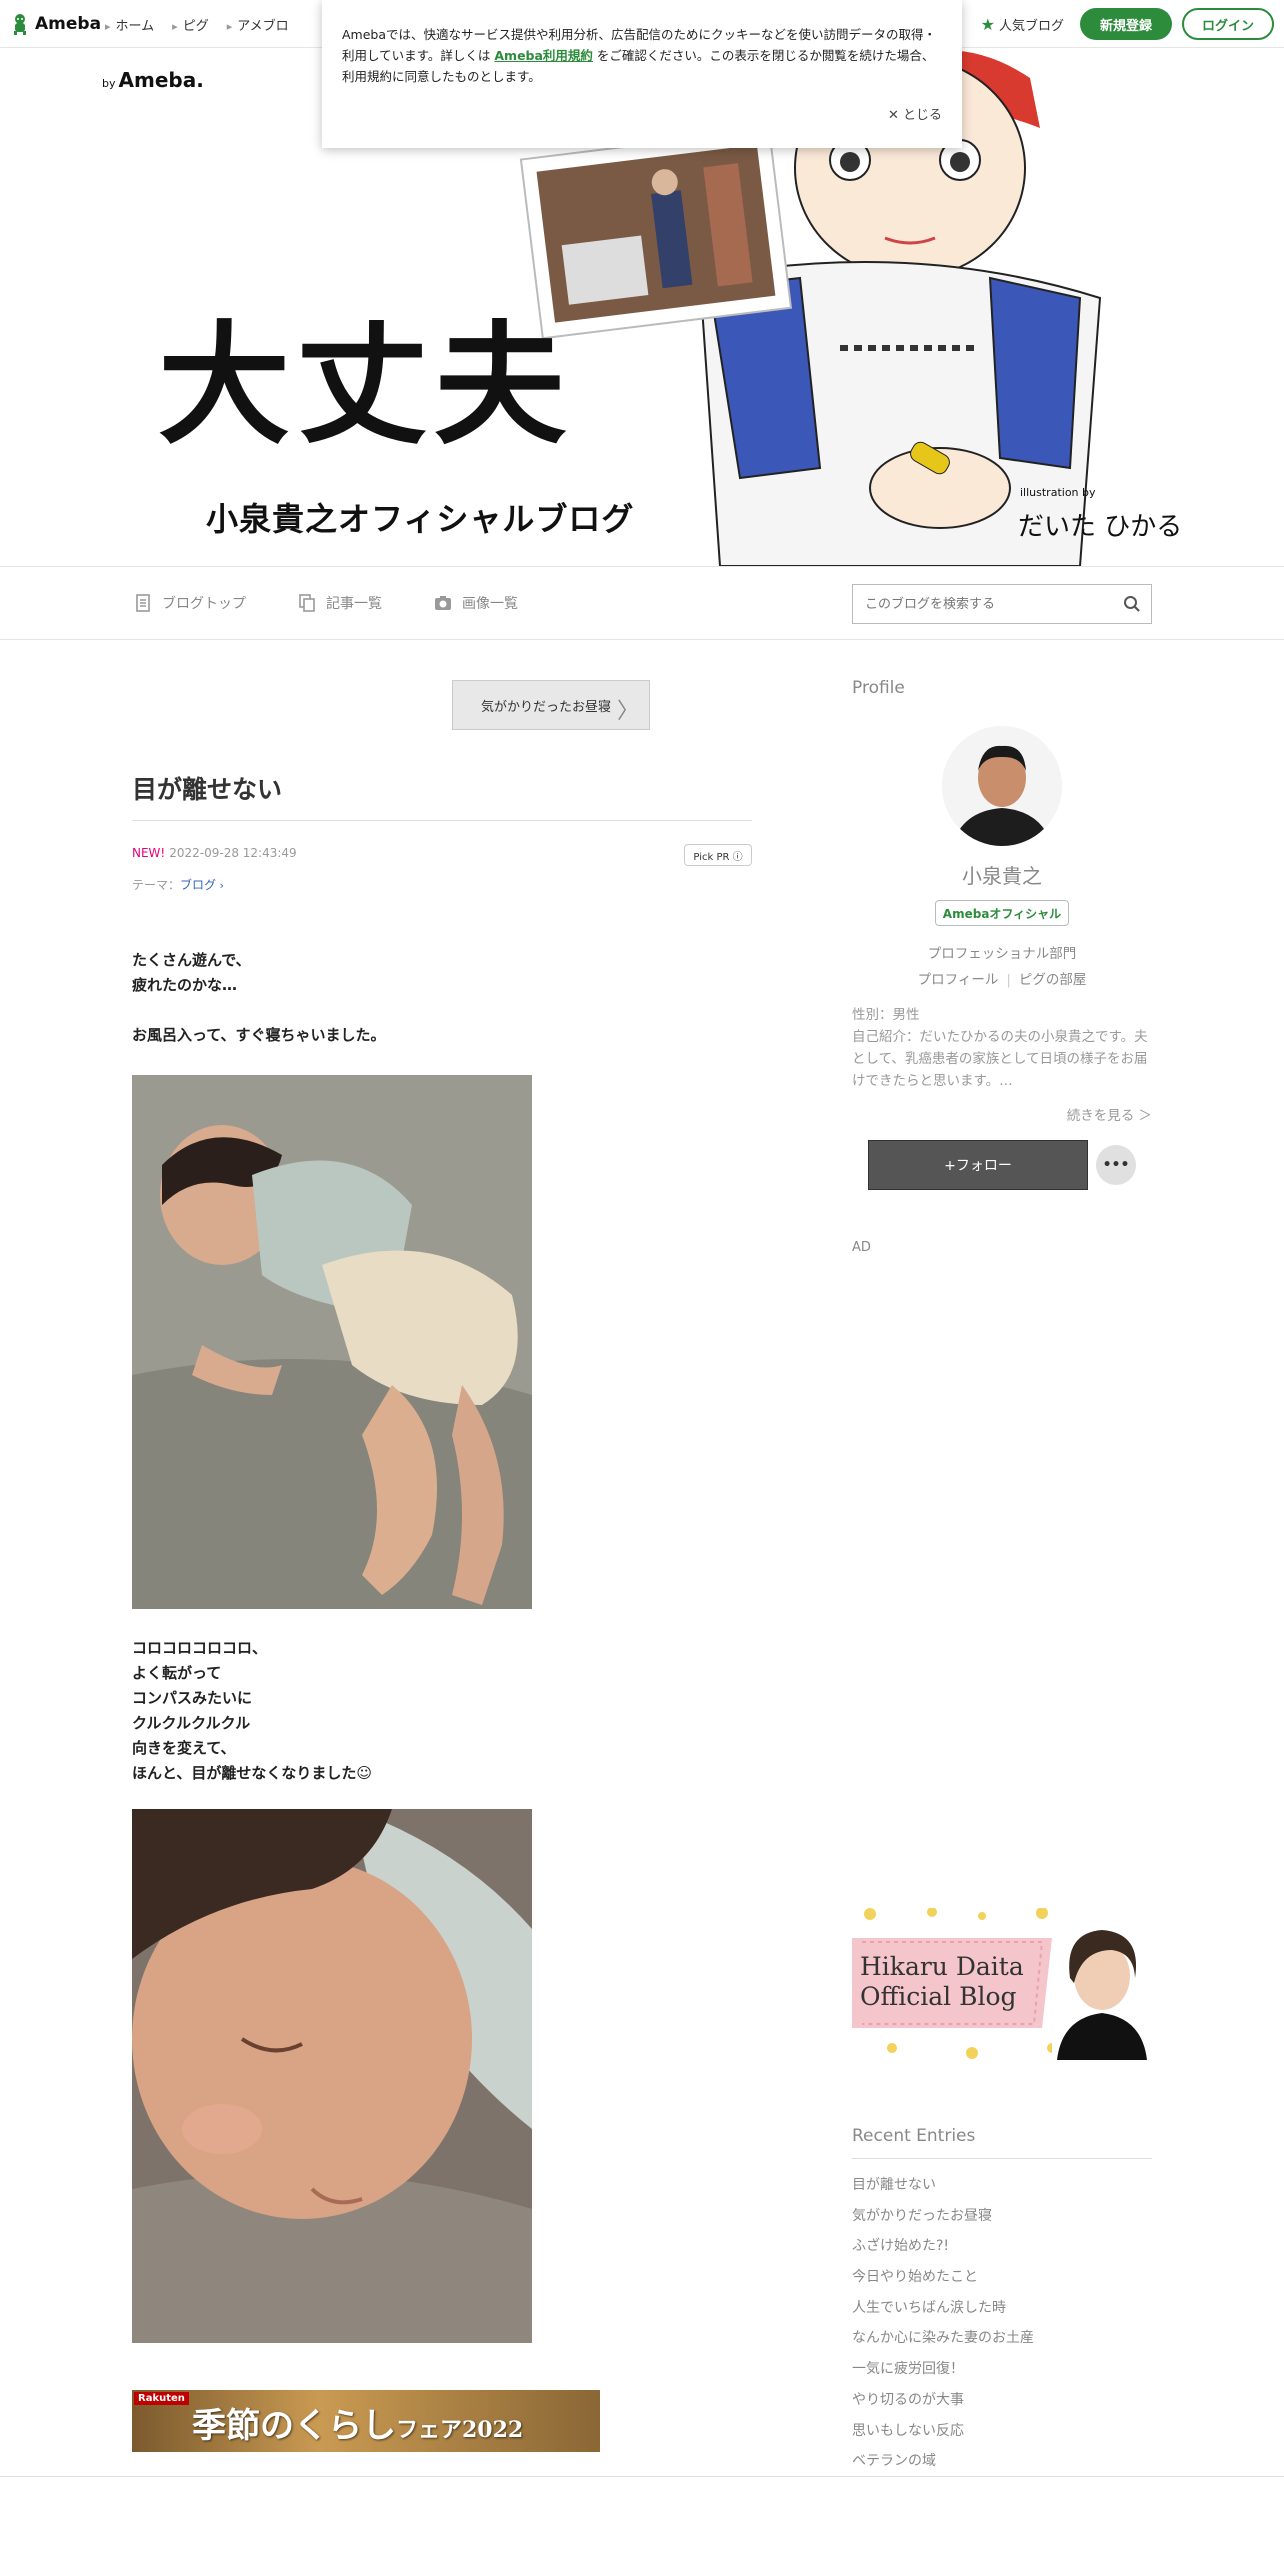  I want to click on banner-line-2: Official Blog, so click(938, 1996).